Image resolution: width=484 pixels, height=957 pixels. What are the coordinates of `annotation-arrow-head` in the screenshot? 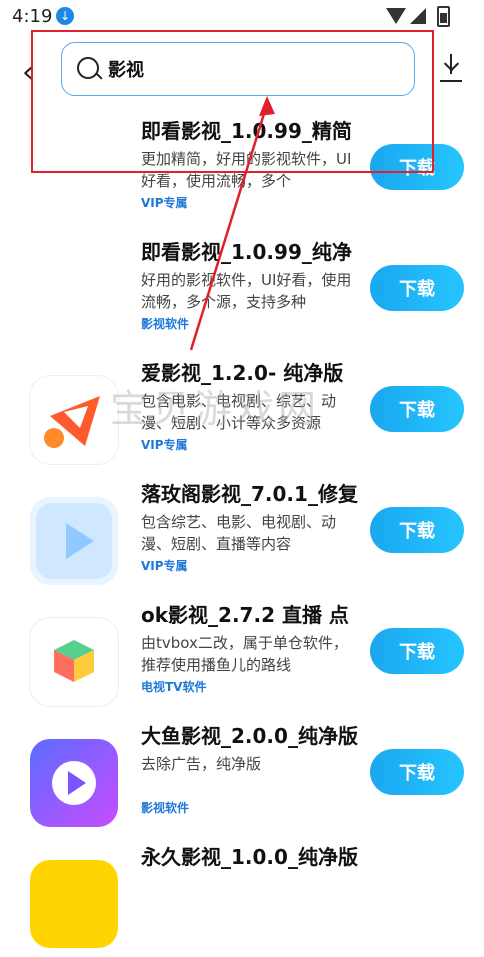 It's located at (267, 106).